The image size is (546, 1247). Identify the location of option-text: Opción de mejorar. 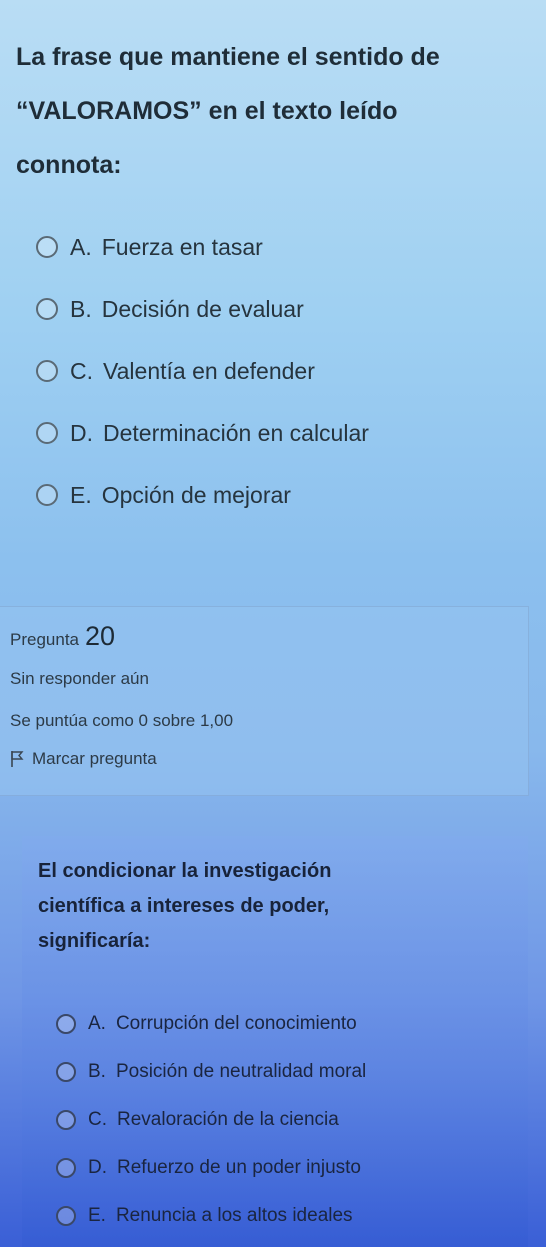
(196, 494).